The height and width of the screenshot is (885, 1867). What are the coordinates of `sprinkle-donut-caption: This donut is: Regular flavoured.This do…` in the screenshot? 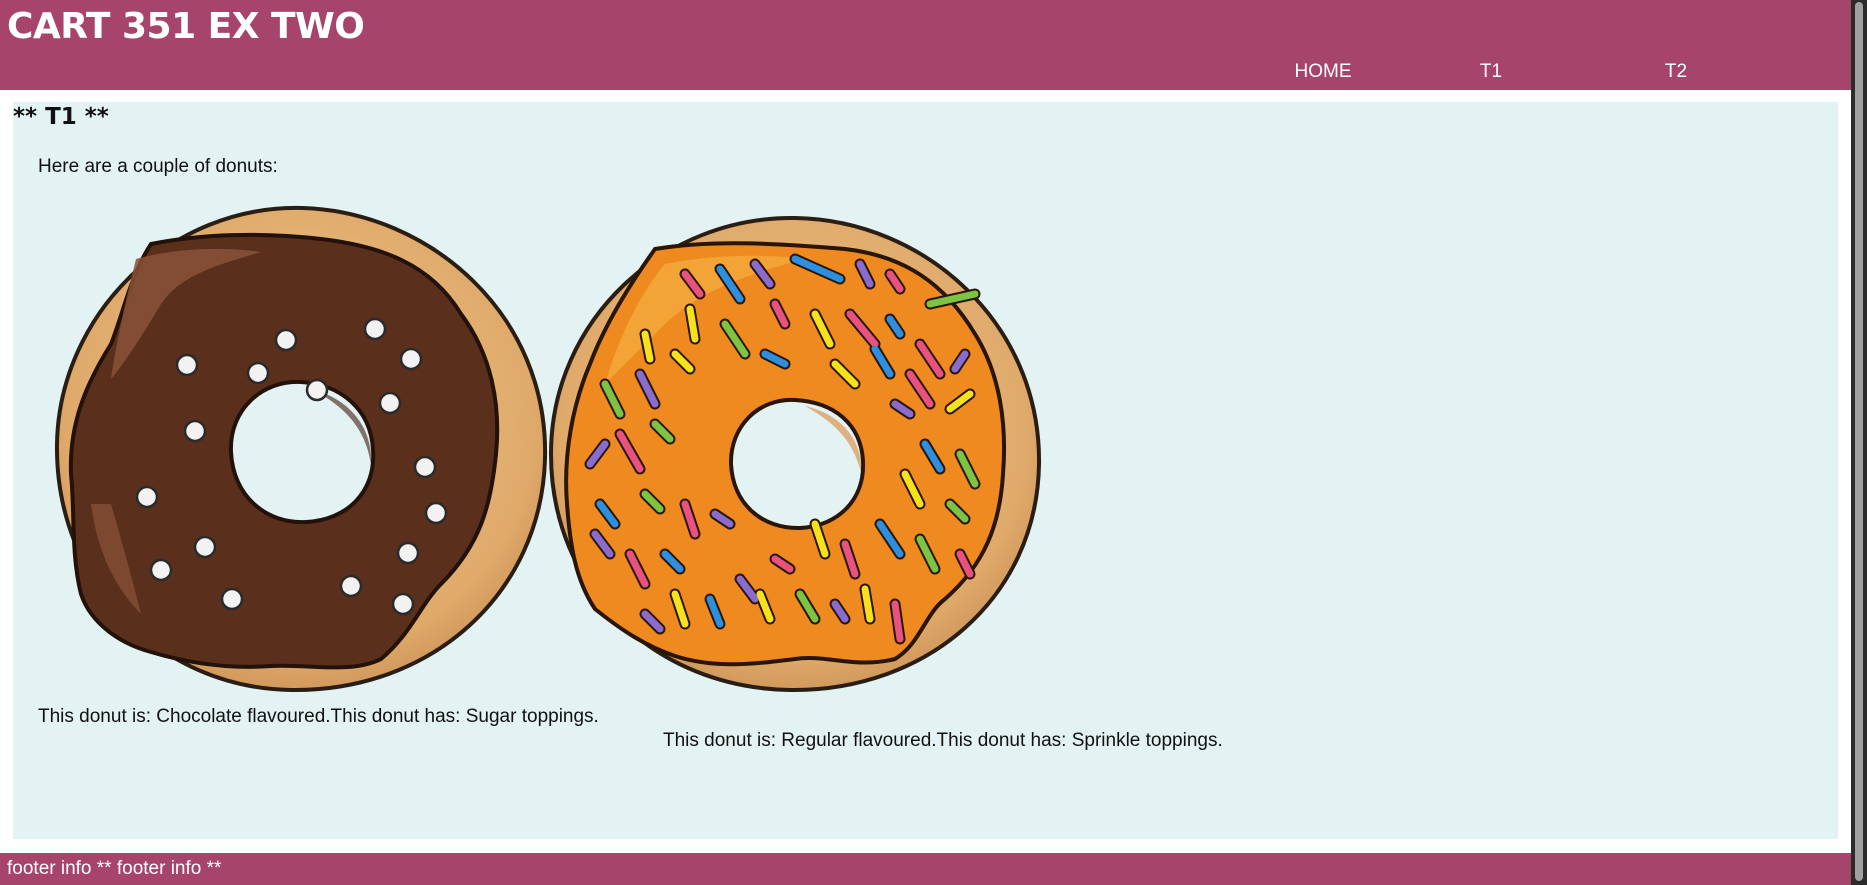 It's located at (943, 740).